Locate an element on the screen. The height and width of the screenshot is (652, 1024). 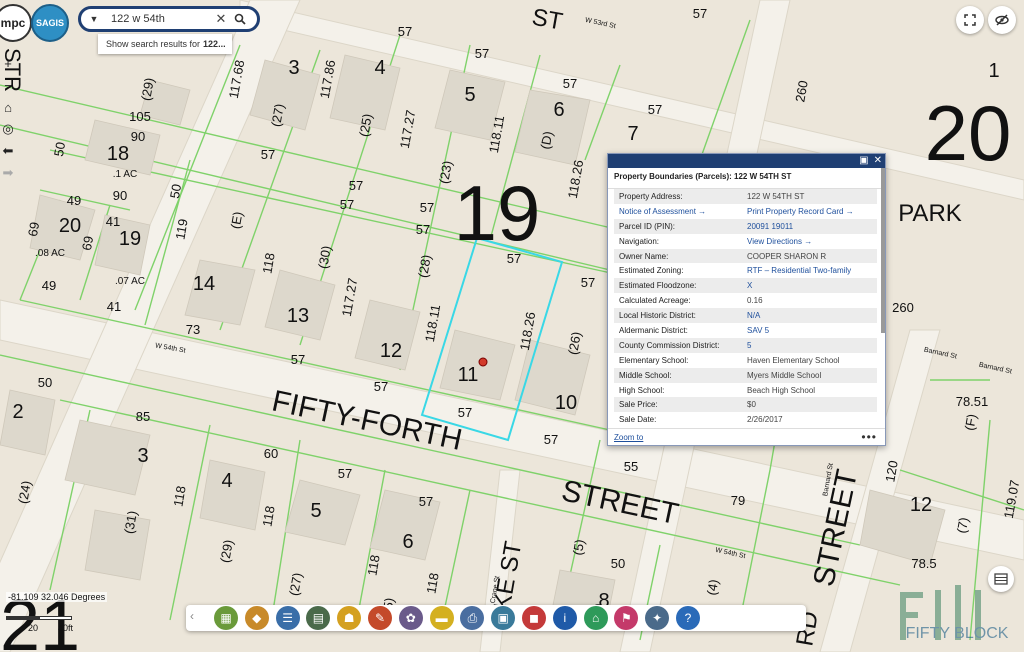
sagis-logo: SAGIS is located at coordinates (50, 23).